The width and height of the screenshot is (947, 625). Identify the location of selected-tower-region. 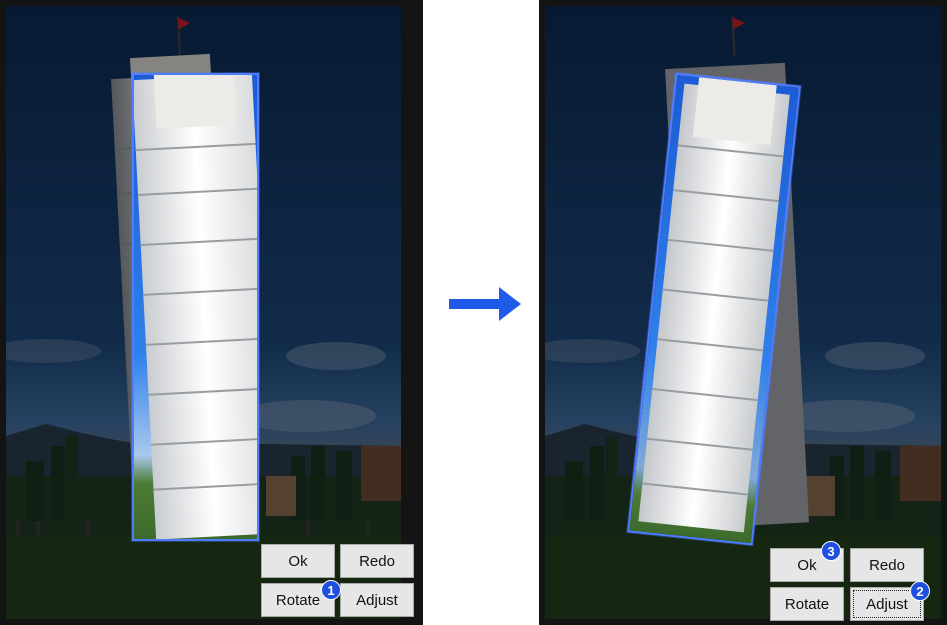
(195, 307).